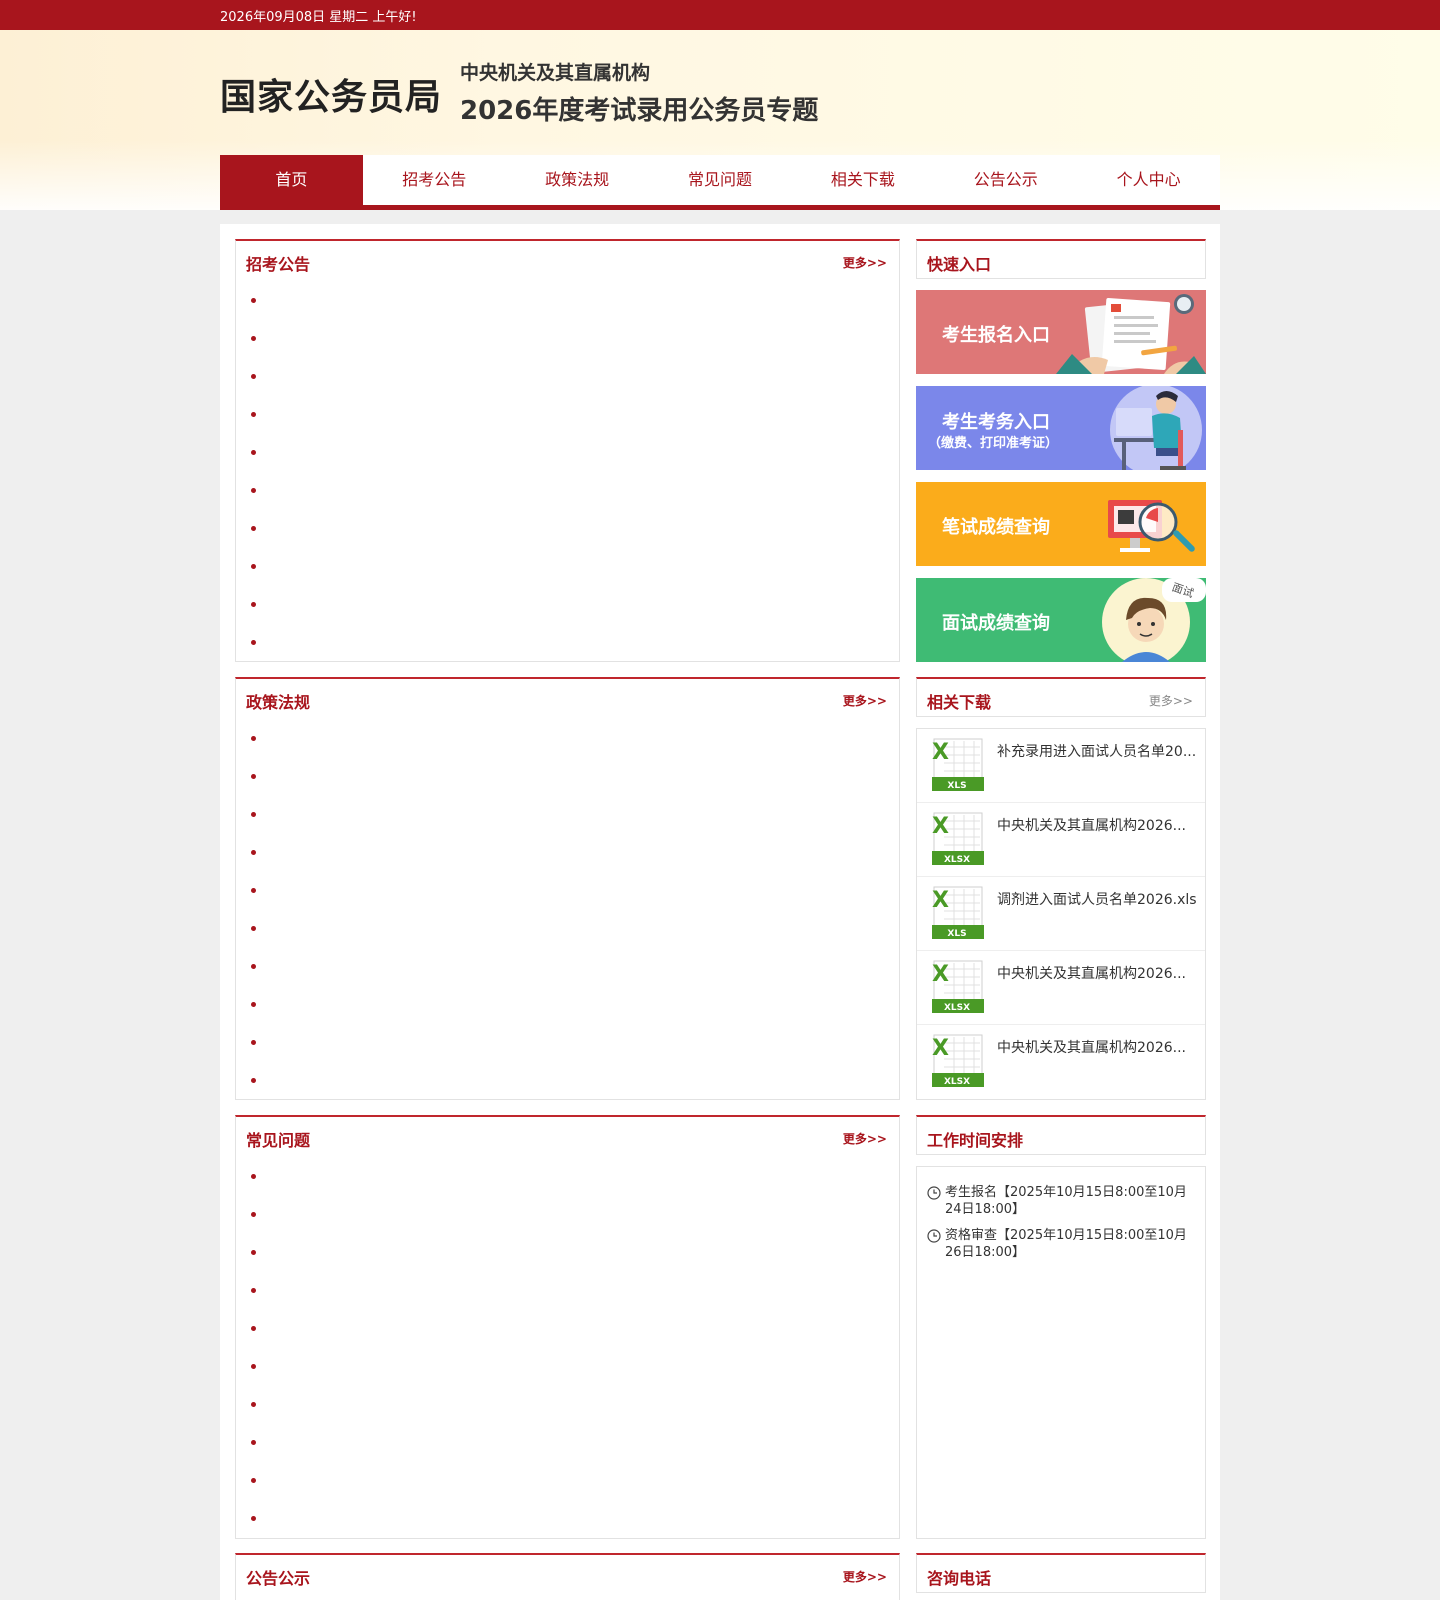  What do you see at coordinates (1005, 180) in the screenshot?
I see `nav-notices: 公告公示` at bounding box center [1005, 180].